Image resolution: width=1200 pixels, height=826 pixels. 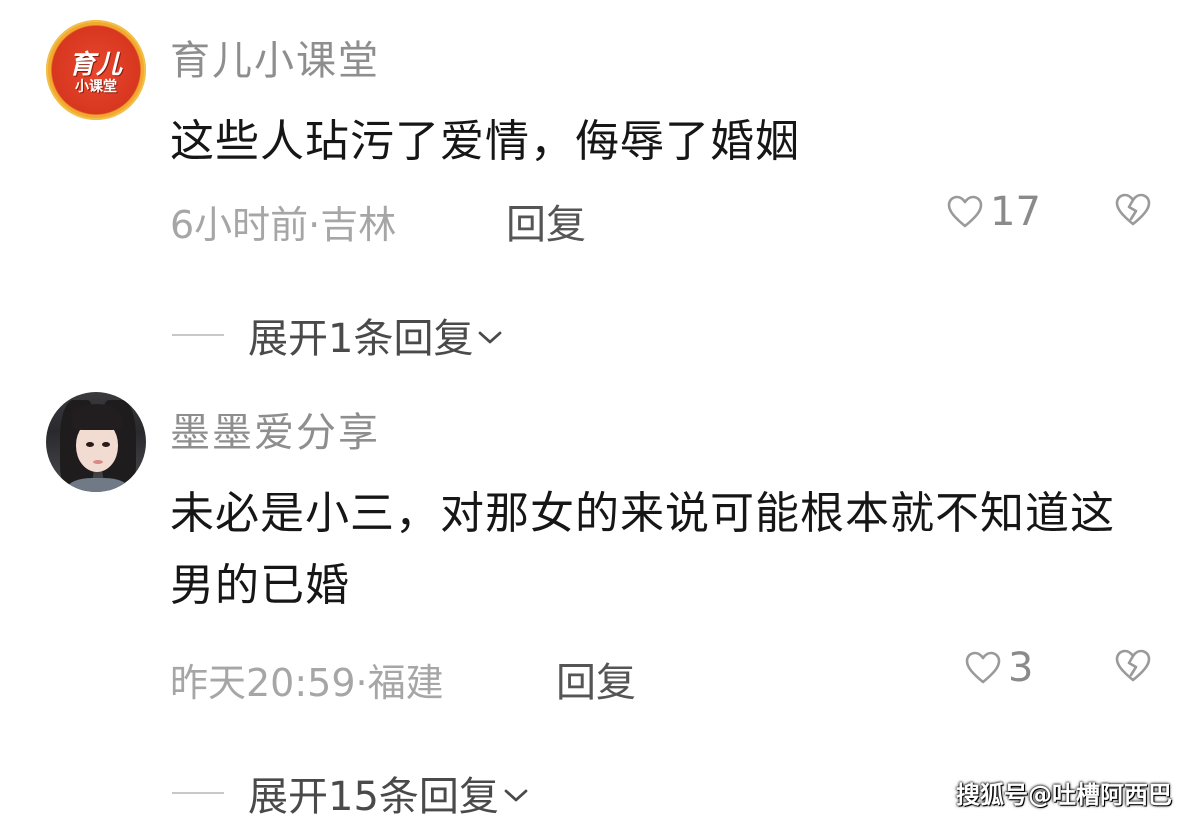 What do you see at coordinates (98, 462) in the screenshot?
I see `avatar-mouth` at bounding box center [98, 462].